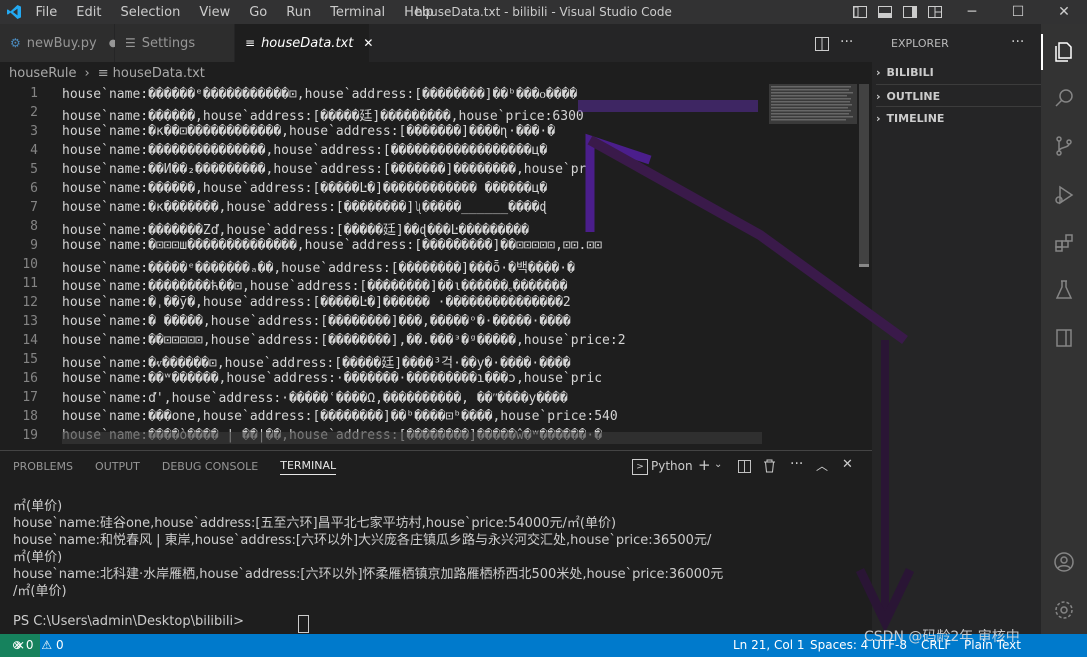  What do you see at coordinates (30, 378) in the screenshot?
I see `line-number: 16` at bounding box center [30, 378].